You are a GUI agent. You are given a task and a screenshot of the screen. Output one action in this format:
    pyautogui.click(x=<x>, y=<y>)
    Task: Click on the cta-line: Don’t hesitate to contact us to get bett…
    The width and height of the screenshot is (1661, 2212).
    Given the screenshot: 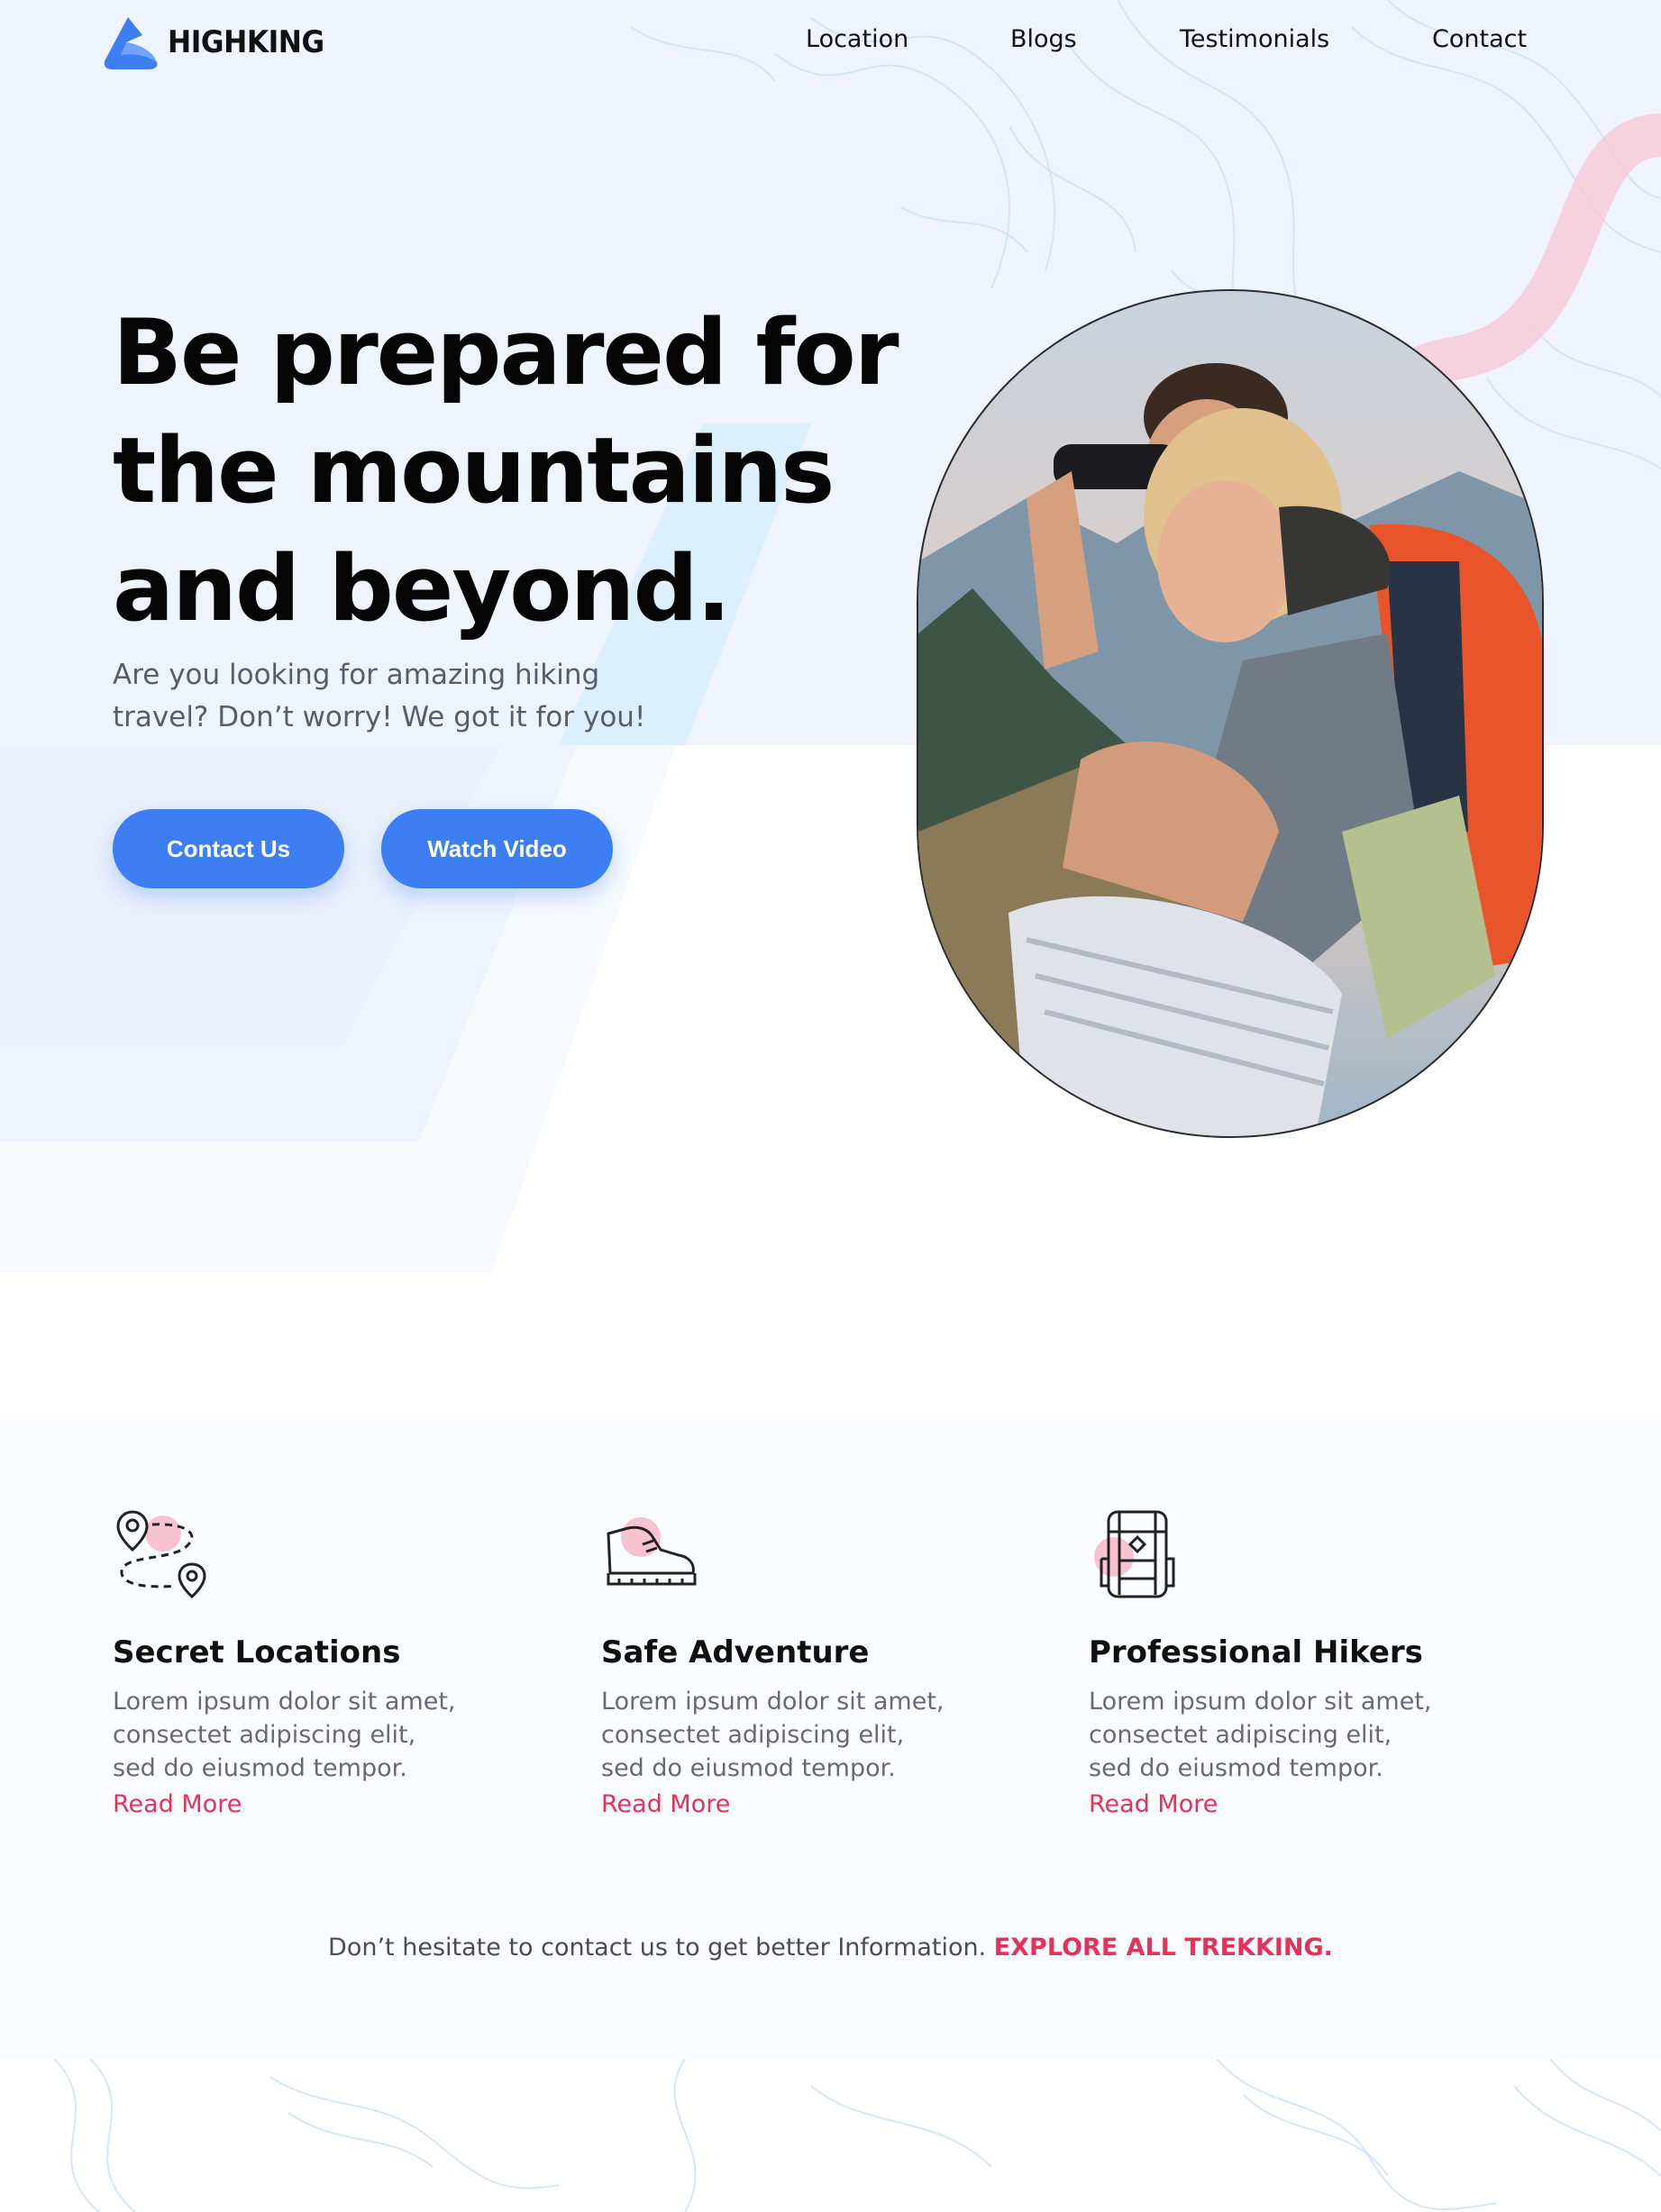 What is the action you would take?
    pyautogui.click(x=831, y=1948)
    